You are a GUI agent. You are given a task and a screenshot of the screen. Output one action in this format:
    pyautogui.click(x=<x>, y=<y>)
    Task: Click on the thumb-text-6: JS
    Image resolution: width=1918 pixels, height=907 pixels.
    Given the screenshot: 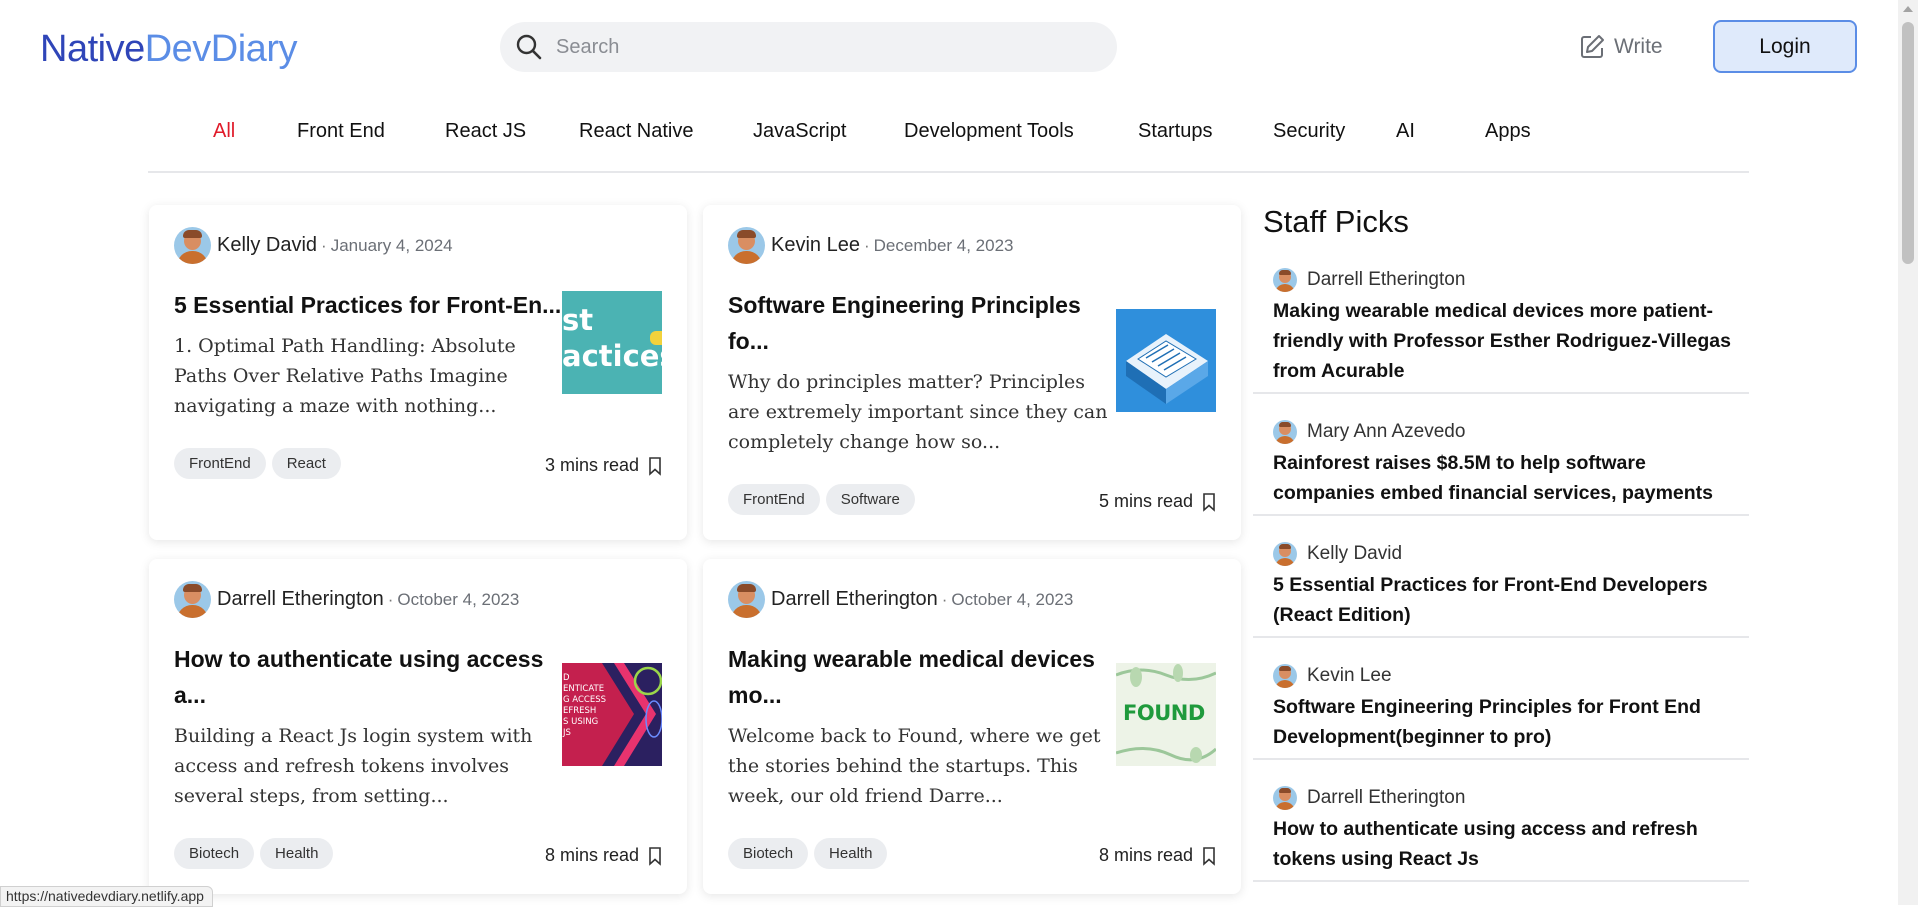 What is the action you would take?
    pyautogui.click(x=567, y=733)
    